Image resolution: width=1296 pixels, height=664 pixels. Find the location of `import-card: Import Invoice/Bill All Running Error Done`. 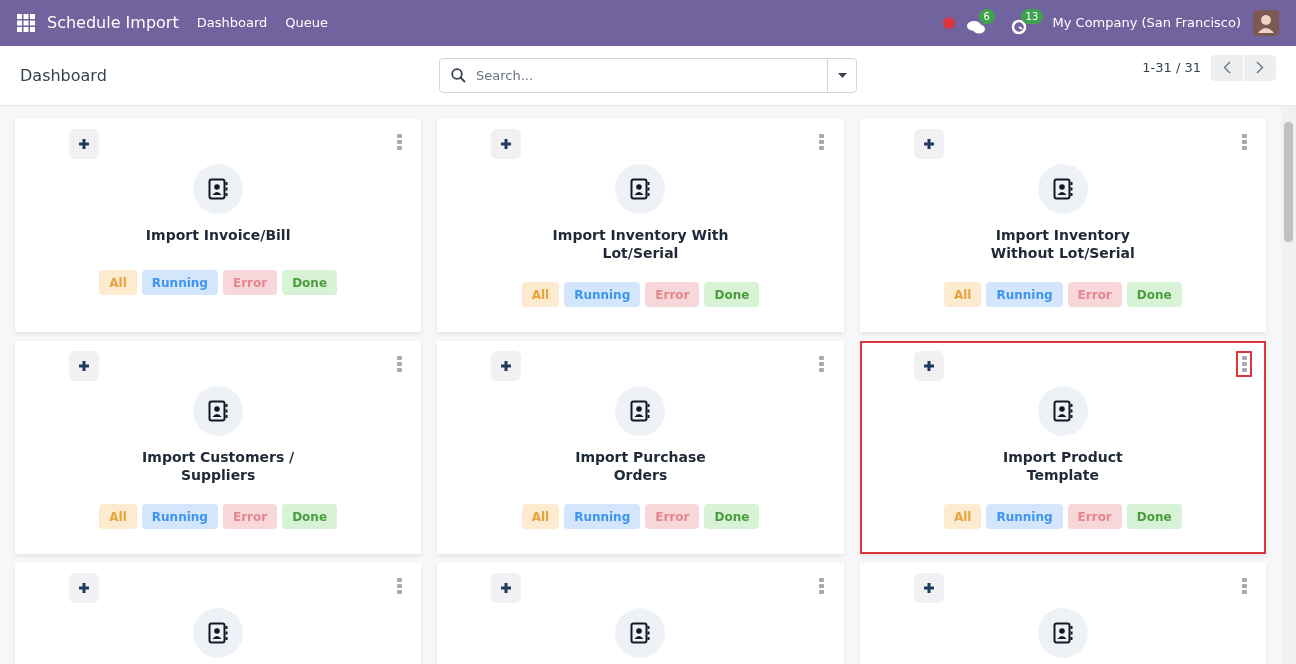

import-card: Import Invoice/Bill All Running Error Done is located at coordinates (218, 225).